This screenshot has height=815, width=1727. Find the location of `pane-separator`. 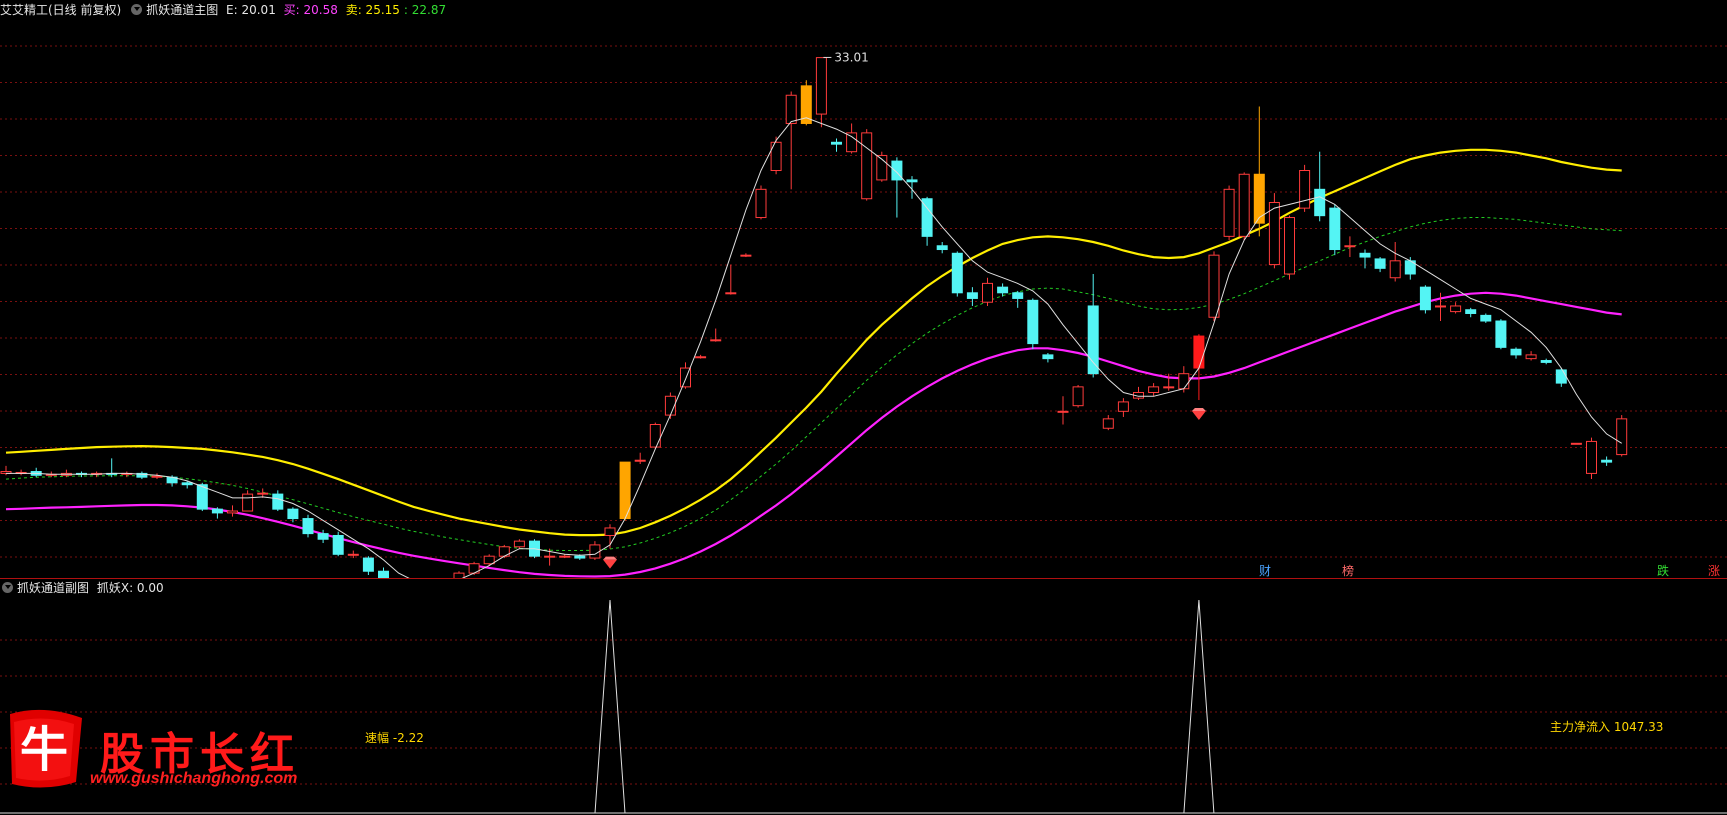

pane-separator is located at coordinates (863, 578).